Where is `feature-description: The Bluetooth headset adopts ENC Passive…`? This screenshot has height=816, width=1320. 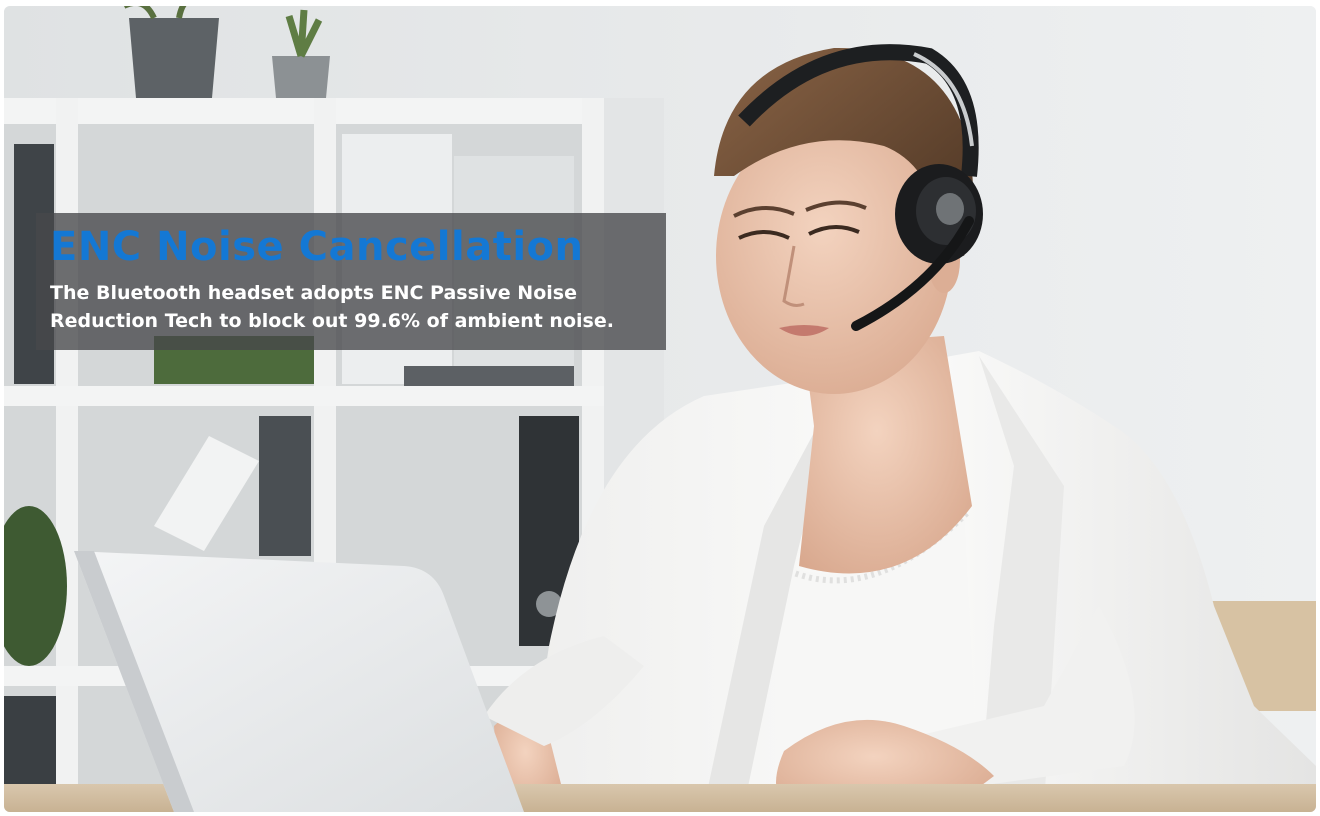
feature-description: The Bluetooth headset adopts ENC Passive… is located at coordinates (332, 307).